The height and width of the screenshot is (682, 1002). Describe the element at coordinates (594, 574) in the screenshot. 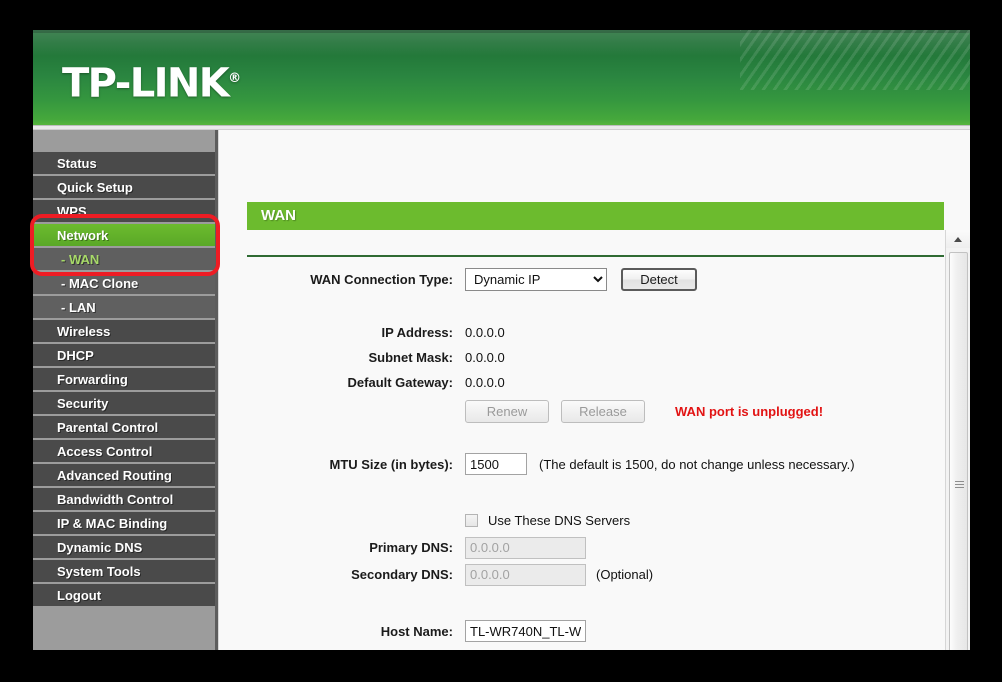

I see `row-secondary-dns: Secondary DNS: (Optional)` at that location.